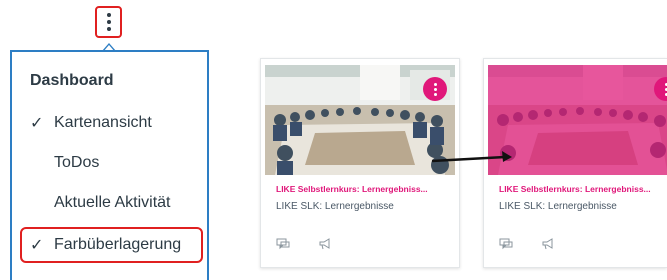 This screenshot has height=280, width=667. I want to click on dashboard-options-button, so click(108, 22).